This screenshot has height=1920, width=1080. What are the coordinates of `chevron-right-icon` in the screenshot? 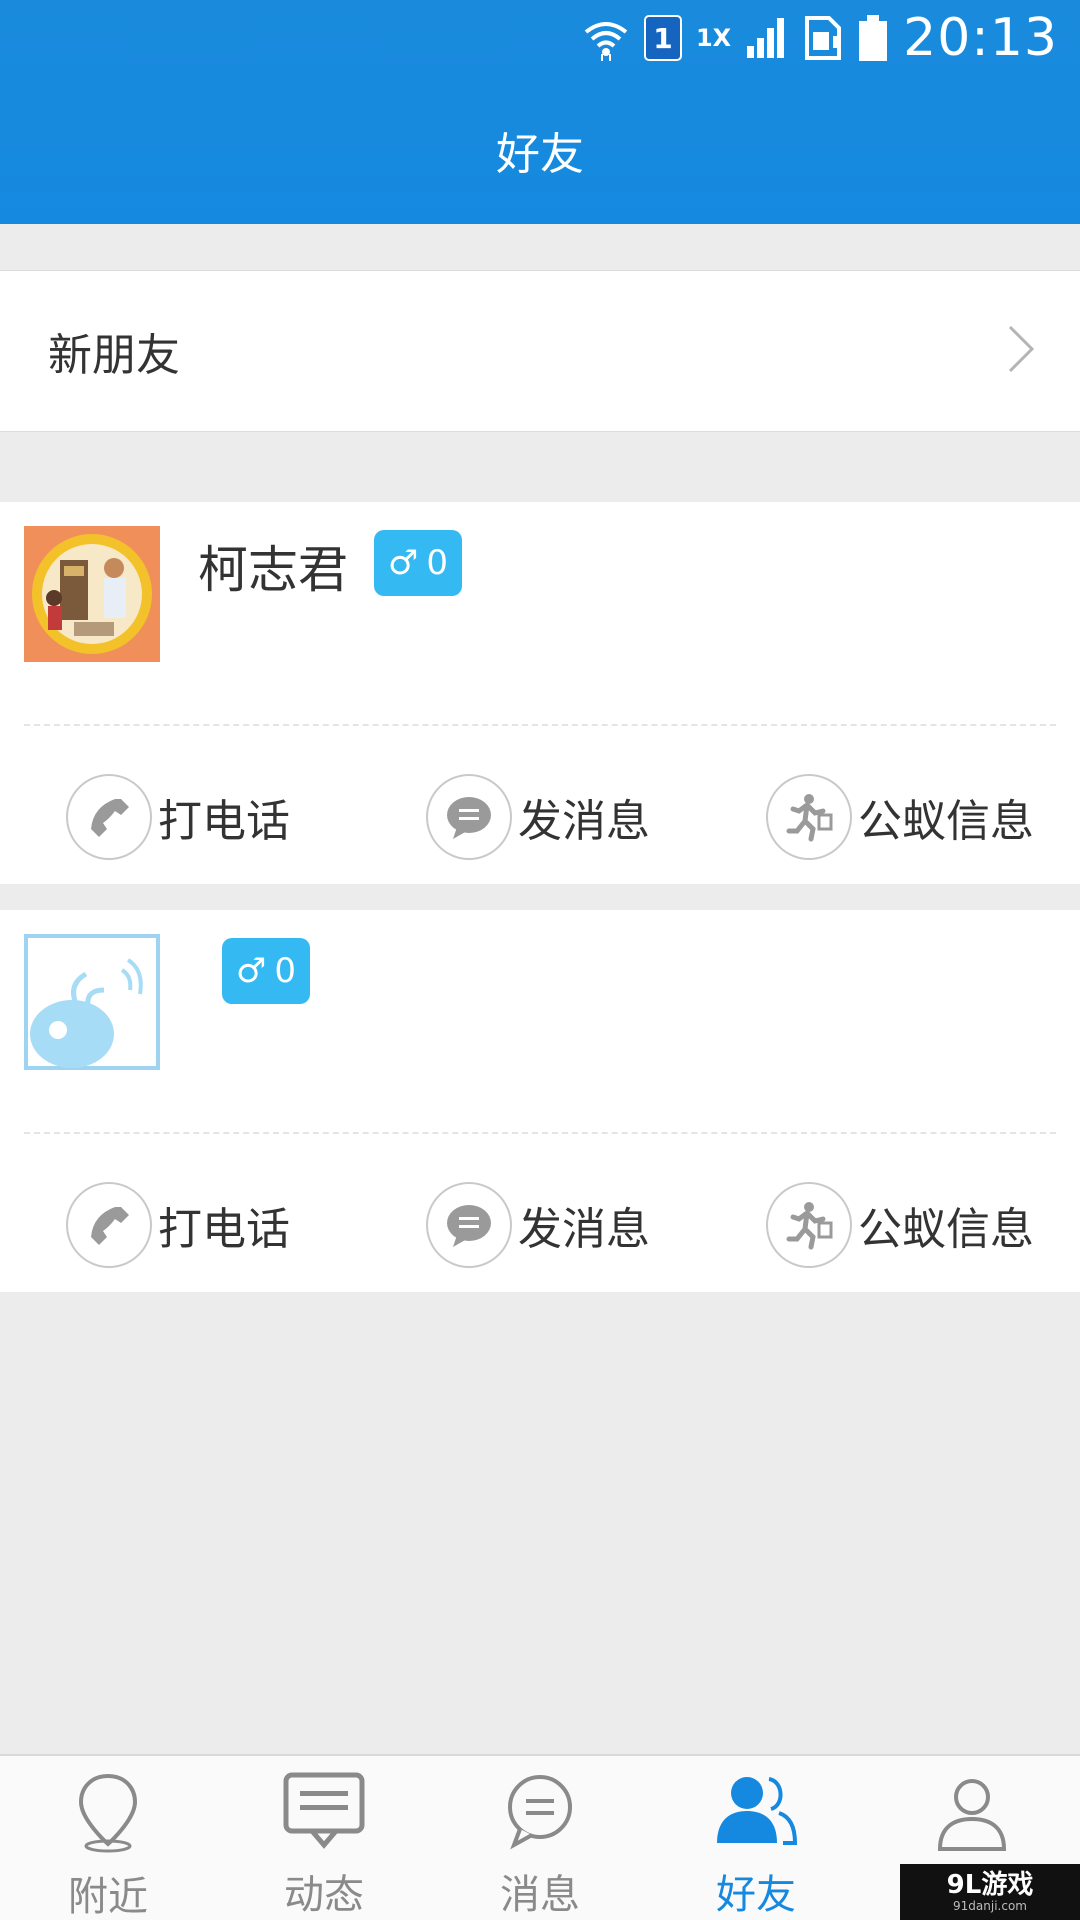 It's located at (1021, 351).